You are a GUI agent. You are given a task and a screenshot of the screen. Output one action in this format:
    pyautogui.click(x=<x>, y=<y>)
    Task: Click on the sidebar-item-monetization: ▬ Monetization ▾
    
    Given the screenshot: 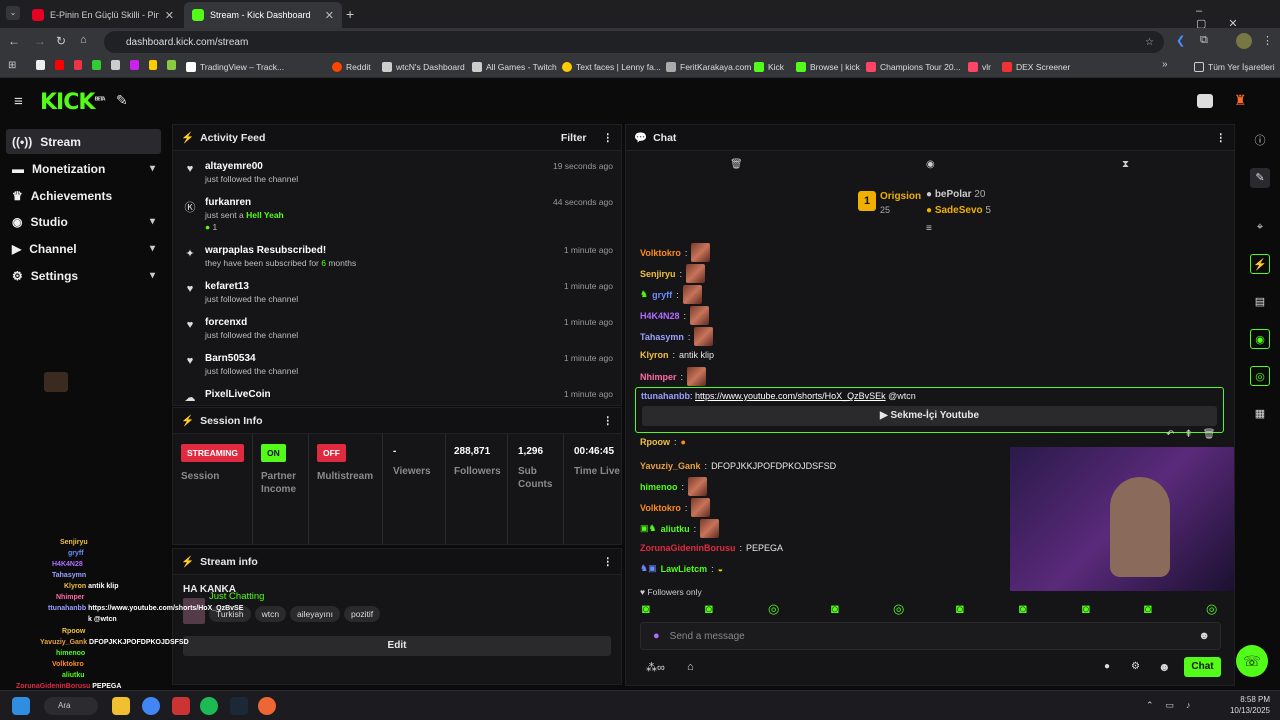 What is the action you would take?
    pyautogui.click(x=83, y=168)
    